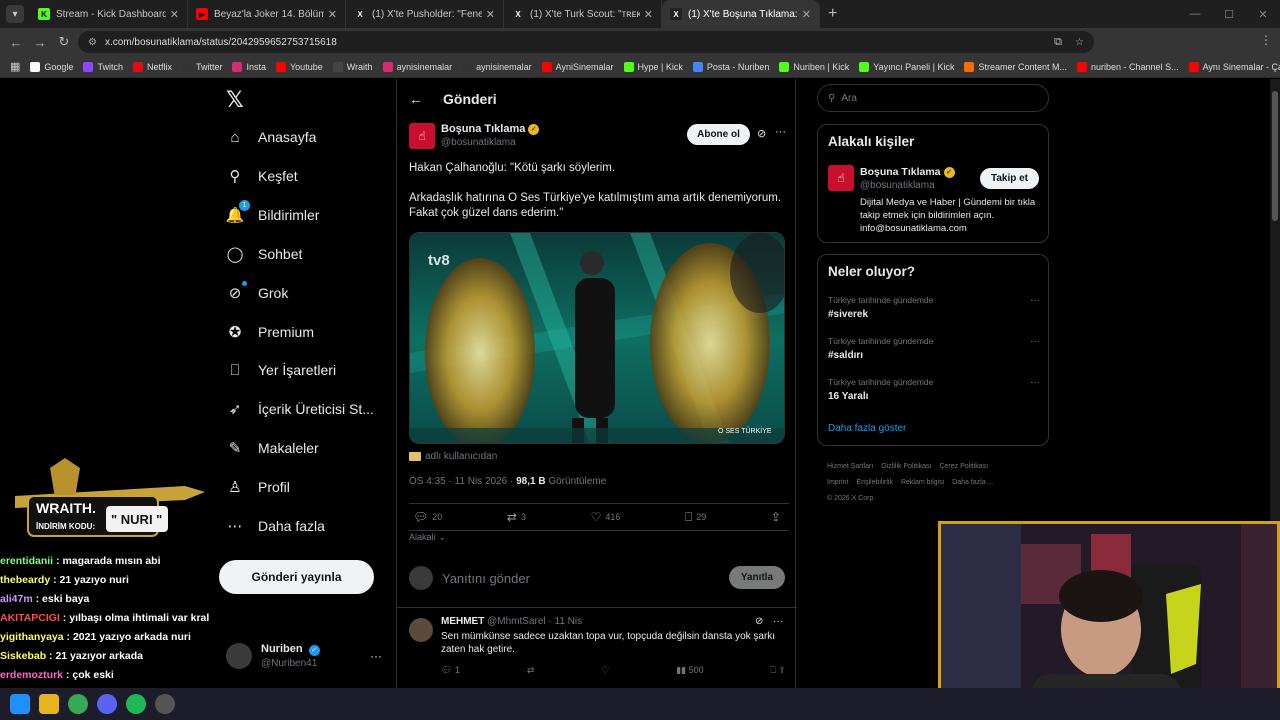  What do you see at coordinates (49, 704) in the screenshot?
I see `file-explorer-icon` at bounding box center [49, 704].